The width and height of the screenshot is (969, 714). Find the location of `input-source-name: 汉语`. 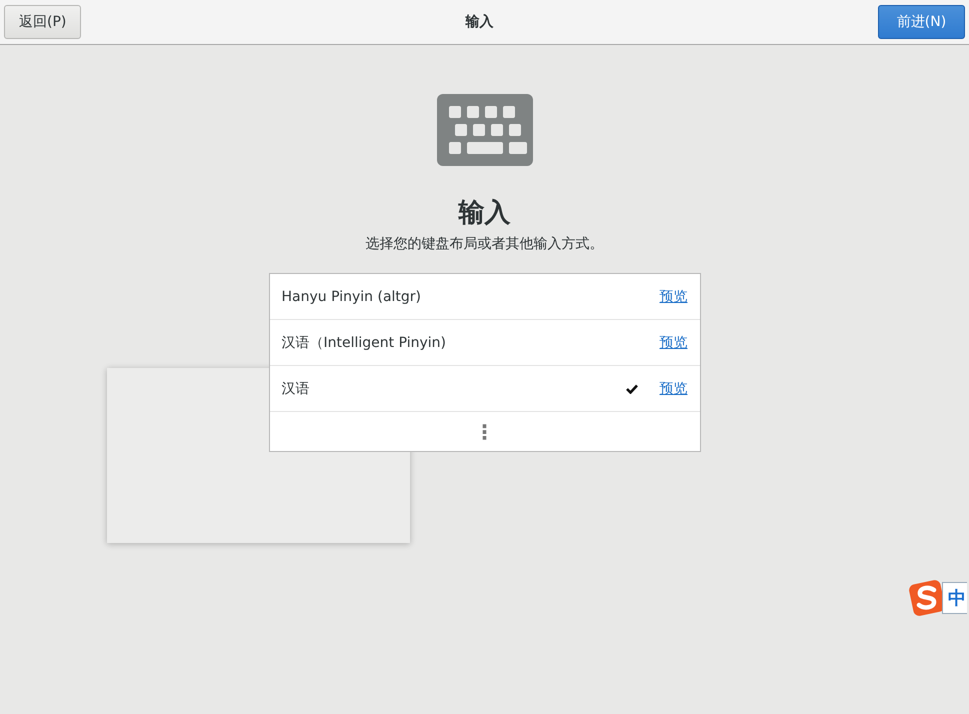

input-source-name: 汉语 is located at coordinates (296, 388).